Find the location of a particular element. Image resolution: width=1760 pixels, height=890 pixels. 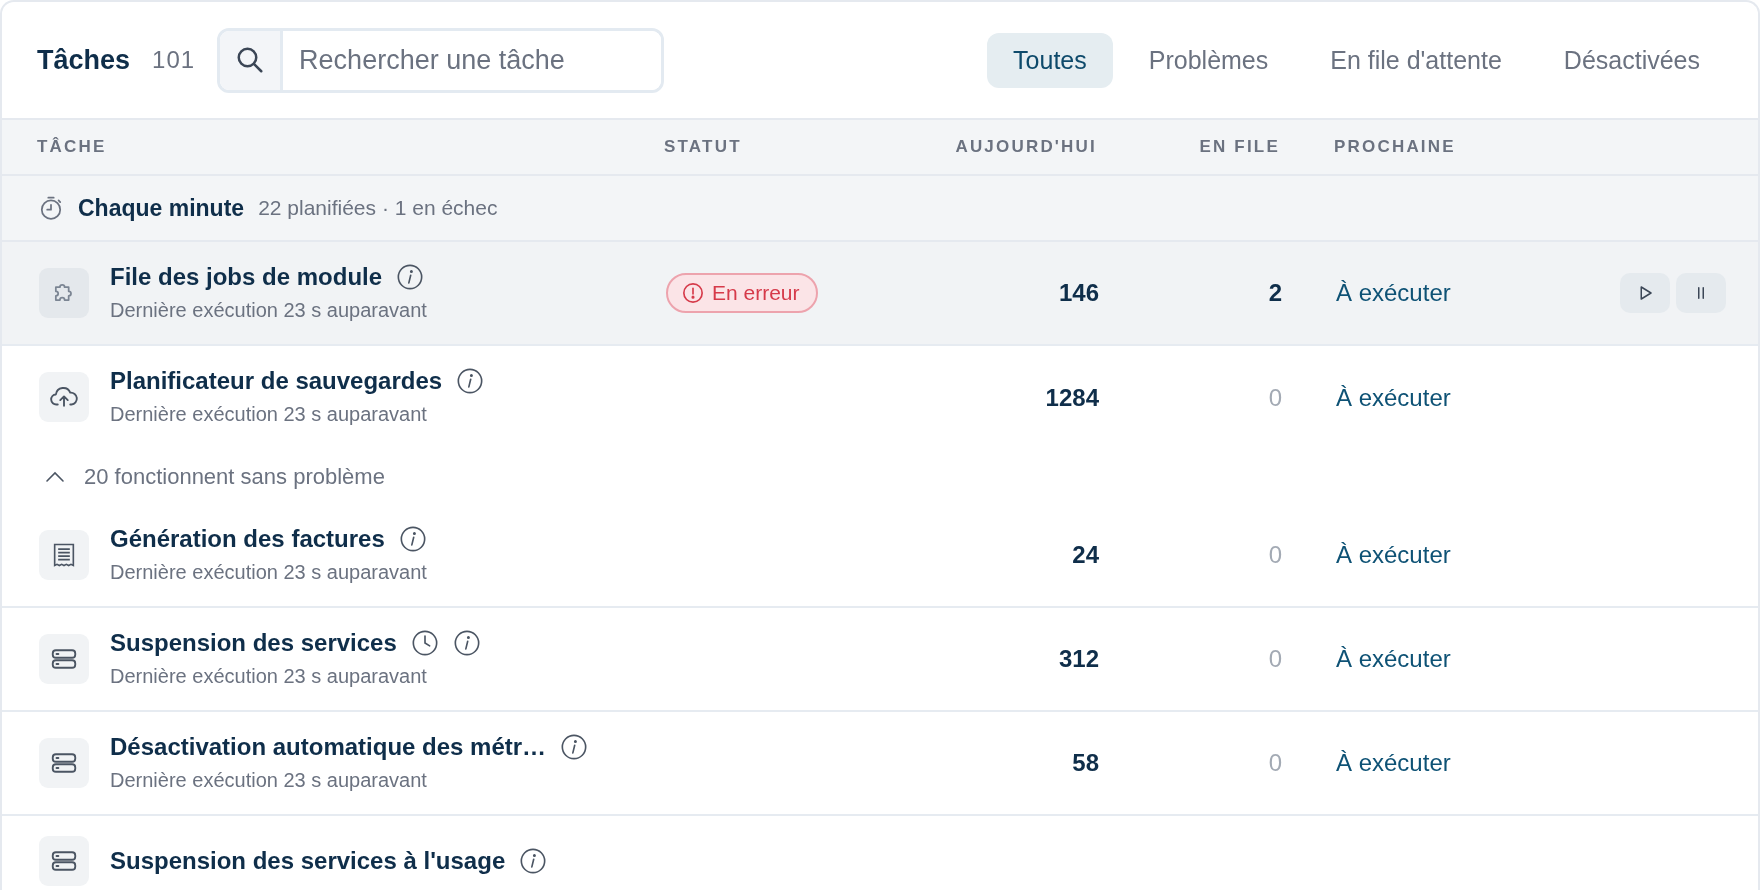

column-header: STATUT is located at coordinates (703, 147).